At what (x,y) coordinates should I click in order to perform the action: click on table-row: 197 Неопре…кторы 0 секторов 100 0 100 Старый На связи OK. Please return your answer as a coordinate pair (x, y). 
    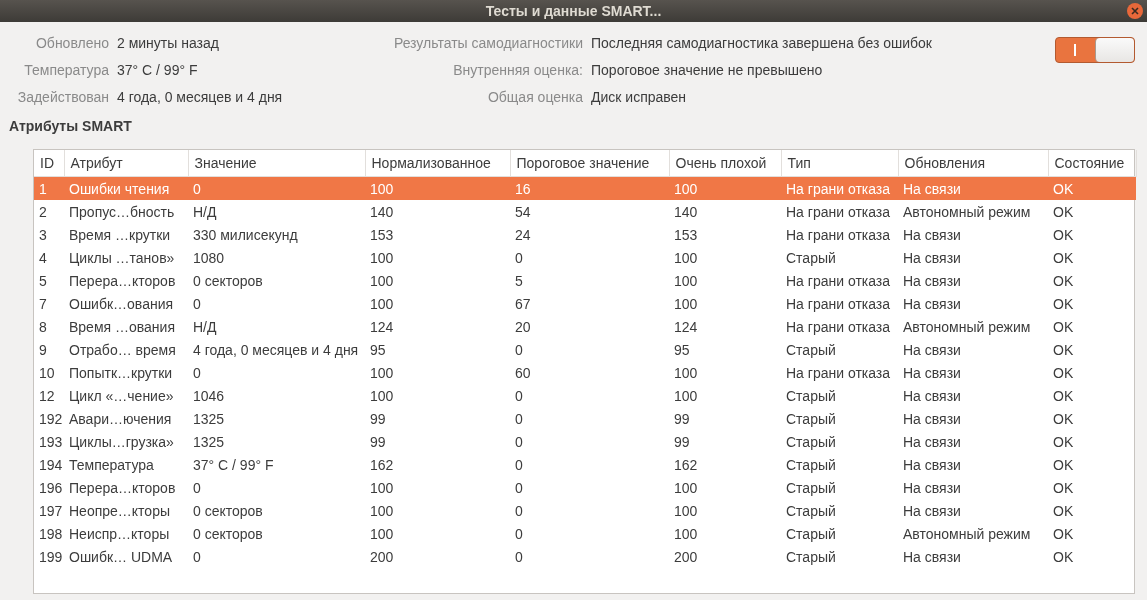
    Looking at the image, I should click on (585, 510).